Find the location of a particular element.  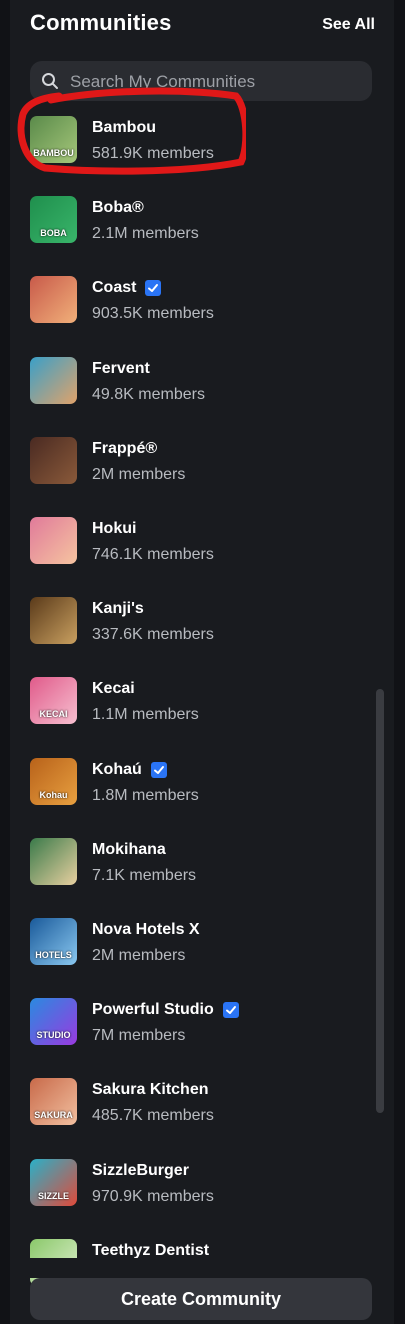

thumb-label: HOTELS is located at coordinates (53, 955).